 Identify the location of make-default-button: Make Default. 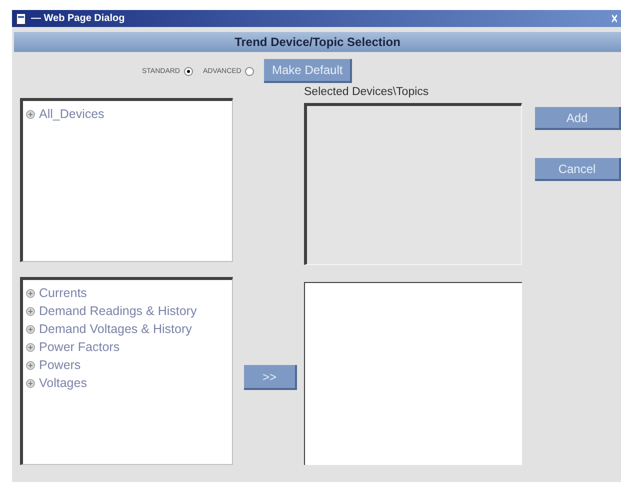
(308, 71).